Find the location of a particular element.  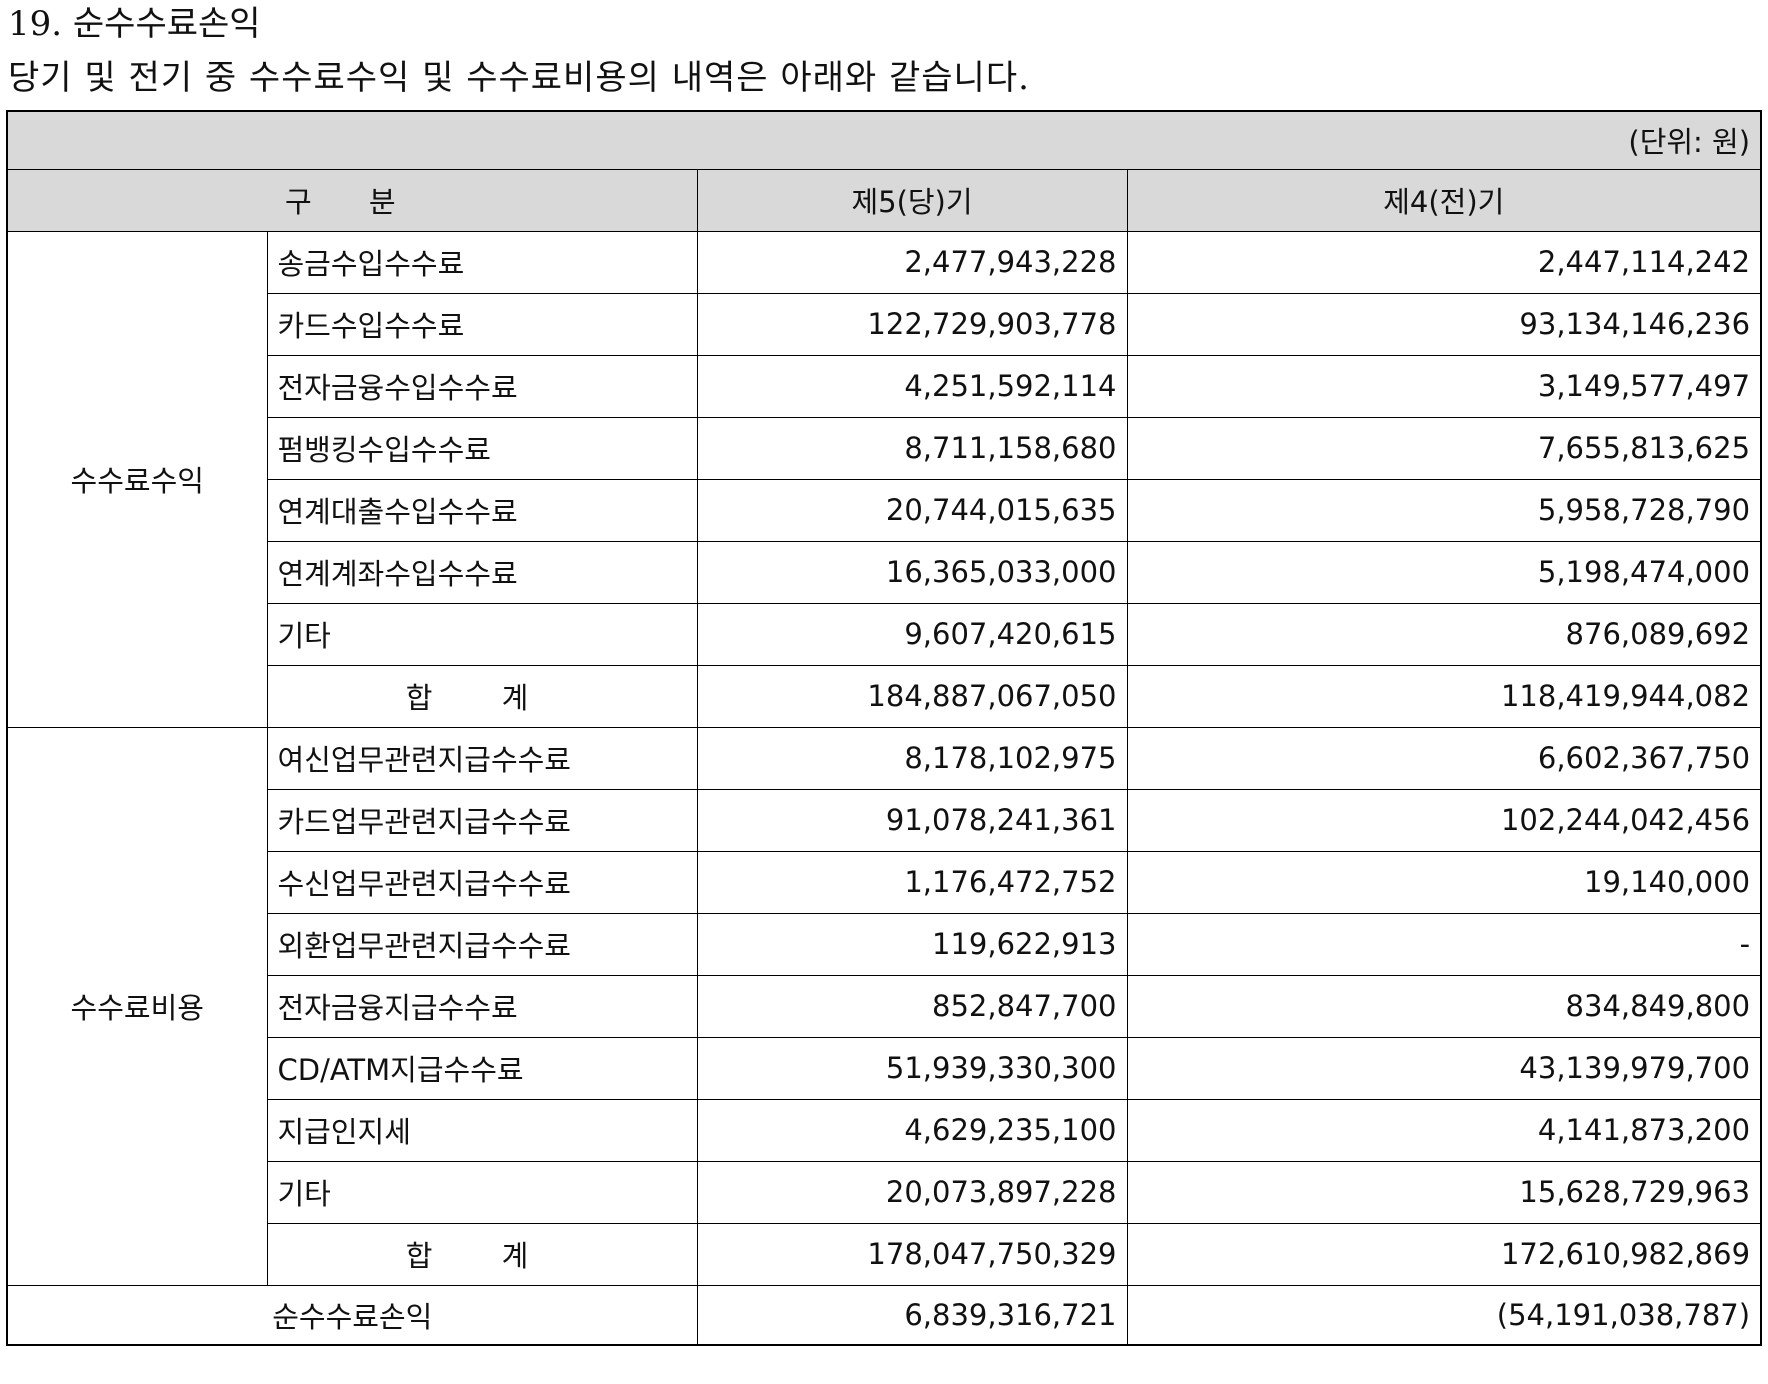

current-period-amount: 4,251,592,114 is located at coordinates (912, 386).